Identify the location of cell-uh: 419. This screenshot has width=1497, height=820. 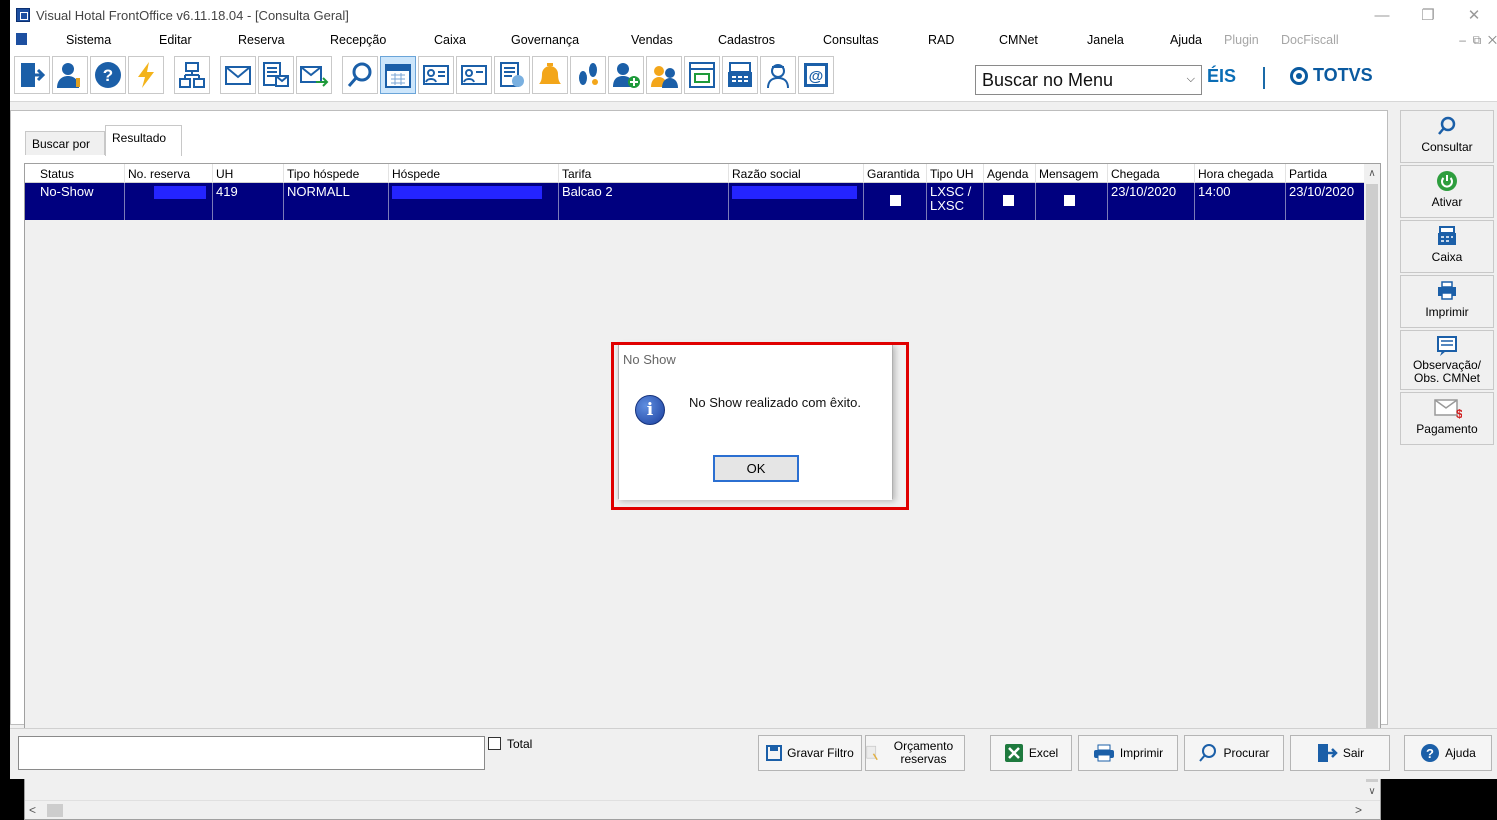
(248, 201).